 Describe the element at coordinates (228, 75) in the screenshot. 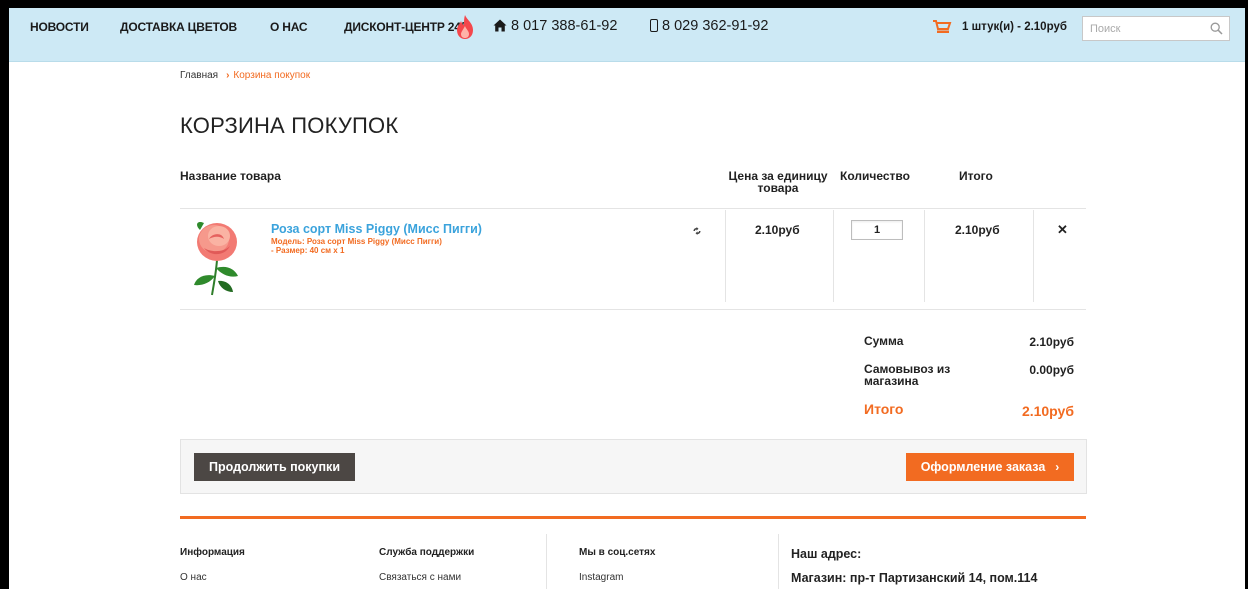

I see `breadcrumb-chevron-icon: ›` at that location.